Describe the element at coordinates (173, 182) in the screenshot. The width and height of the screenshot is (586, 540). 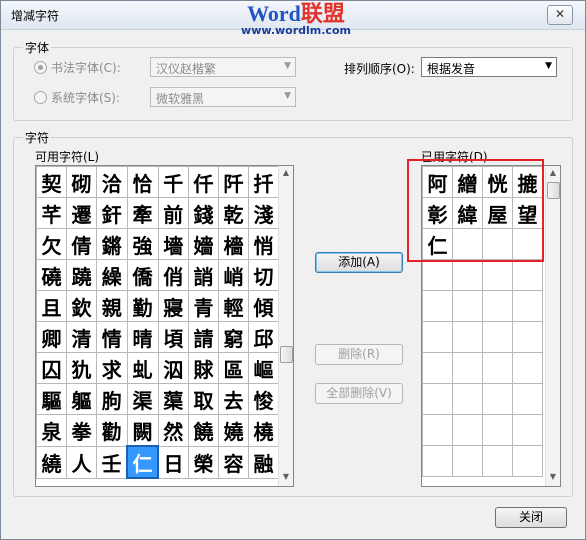
I see `char-cell: 千` at that location.